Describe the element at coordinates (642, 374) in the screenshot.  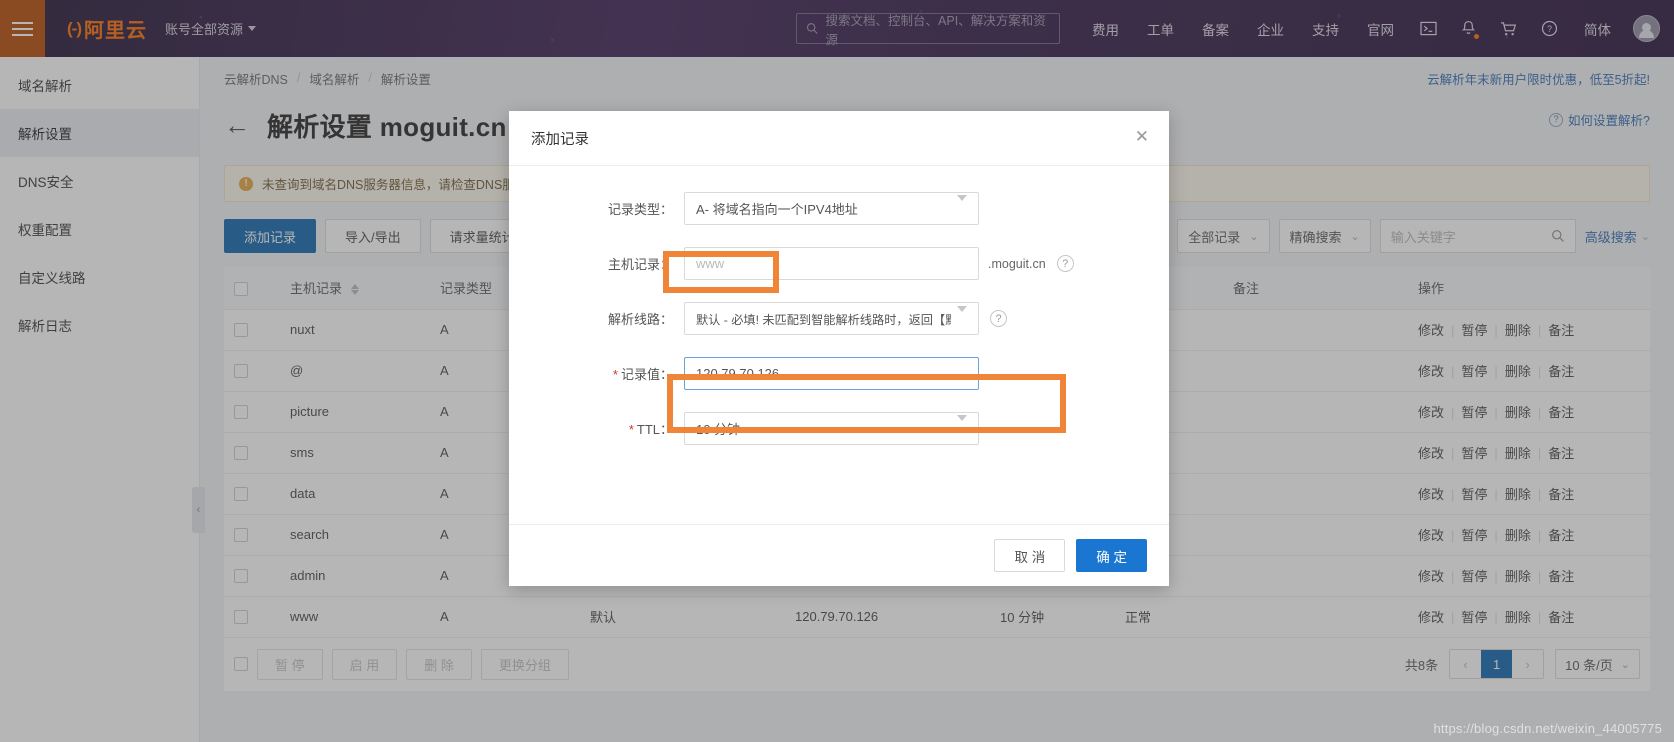
I see `record-value-label: * 记录值：` at that location.